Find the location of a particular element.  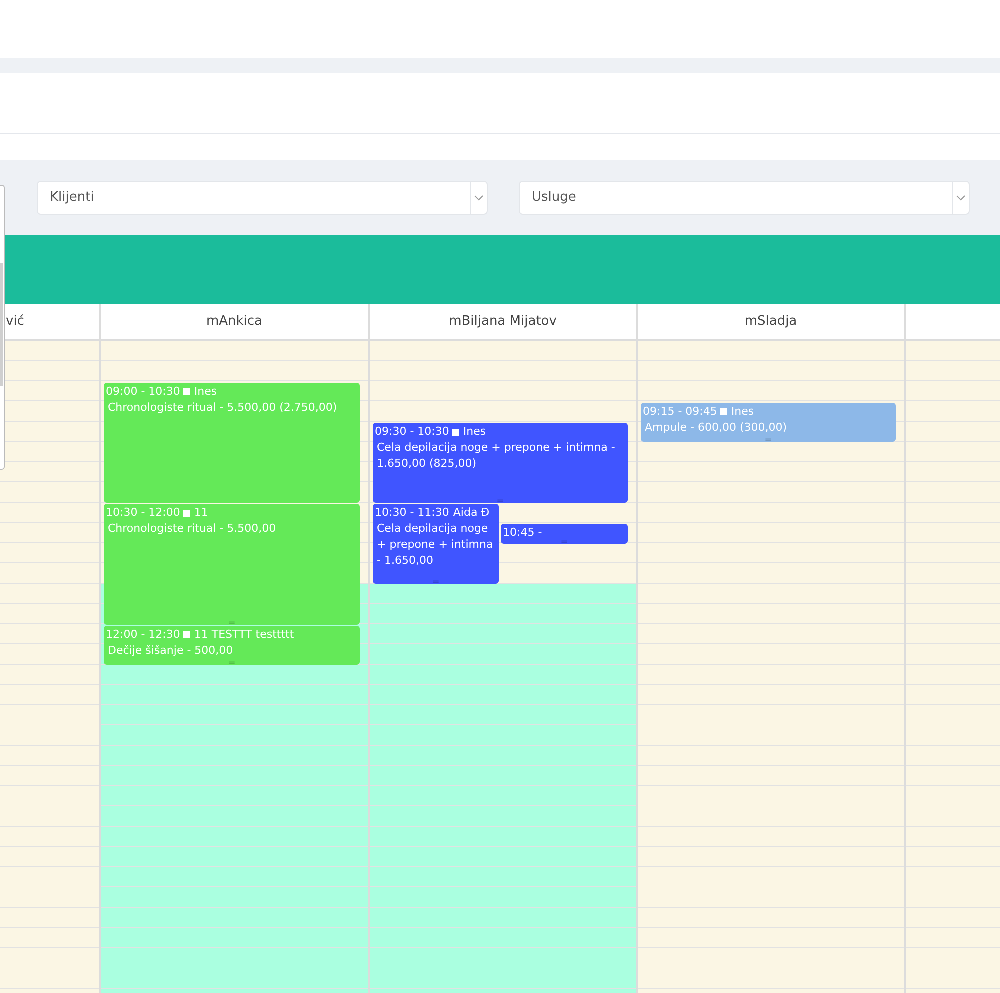

service-text: Cela depilacija noge + prepone + intimna - 1.650,00 is located at coordinates (435, 545).